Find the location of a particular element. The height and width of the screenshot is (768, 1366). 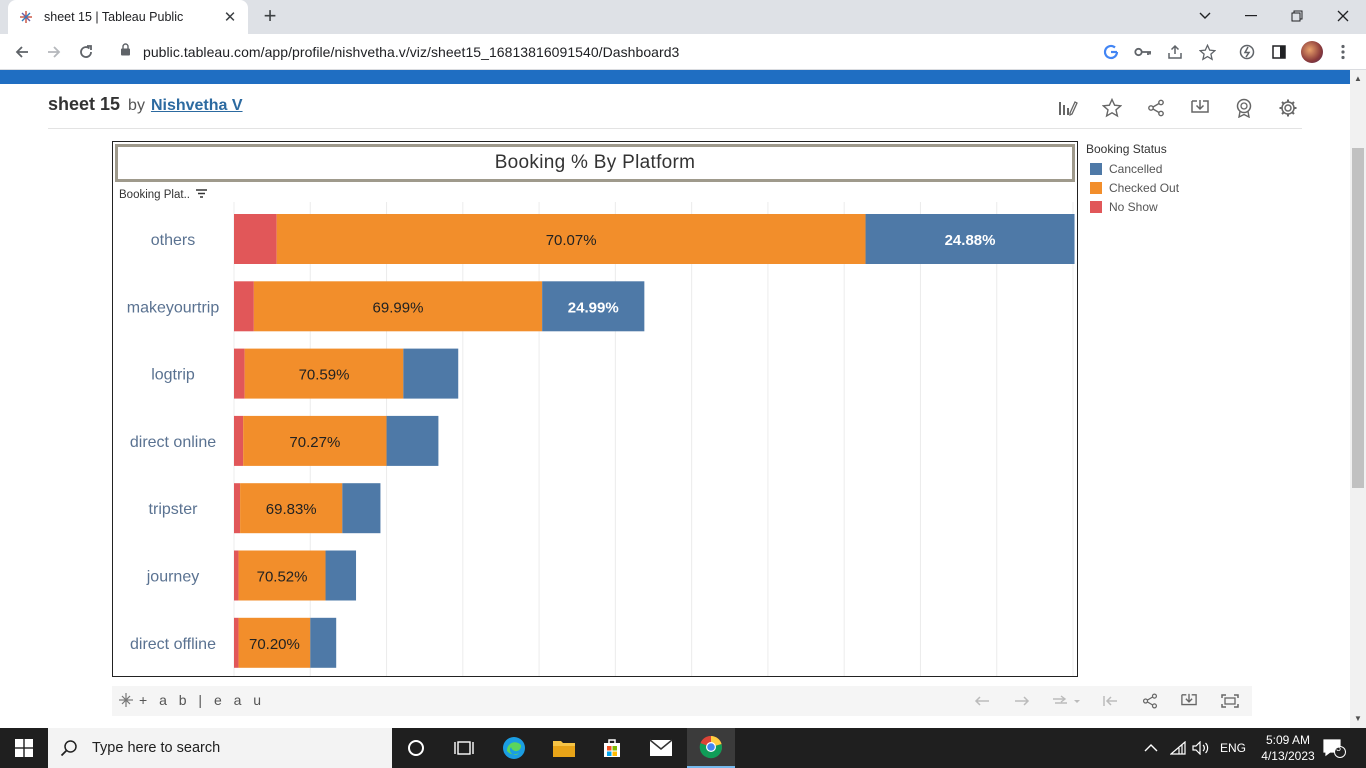

browser-tab: sheet 15 | Tableau Public ✕ is located at coordinates (128, 17).